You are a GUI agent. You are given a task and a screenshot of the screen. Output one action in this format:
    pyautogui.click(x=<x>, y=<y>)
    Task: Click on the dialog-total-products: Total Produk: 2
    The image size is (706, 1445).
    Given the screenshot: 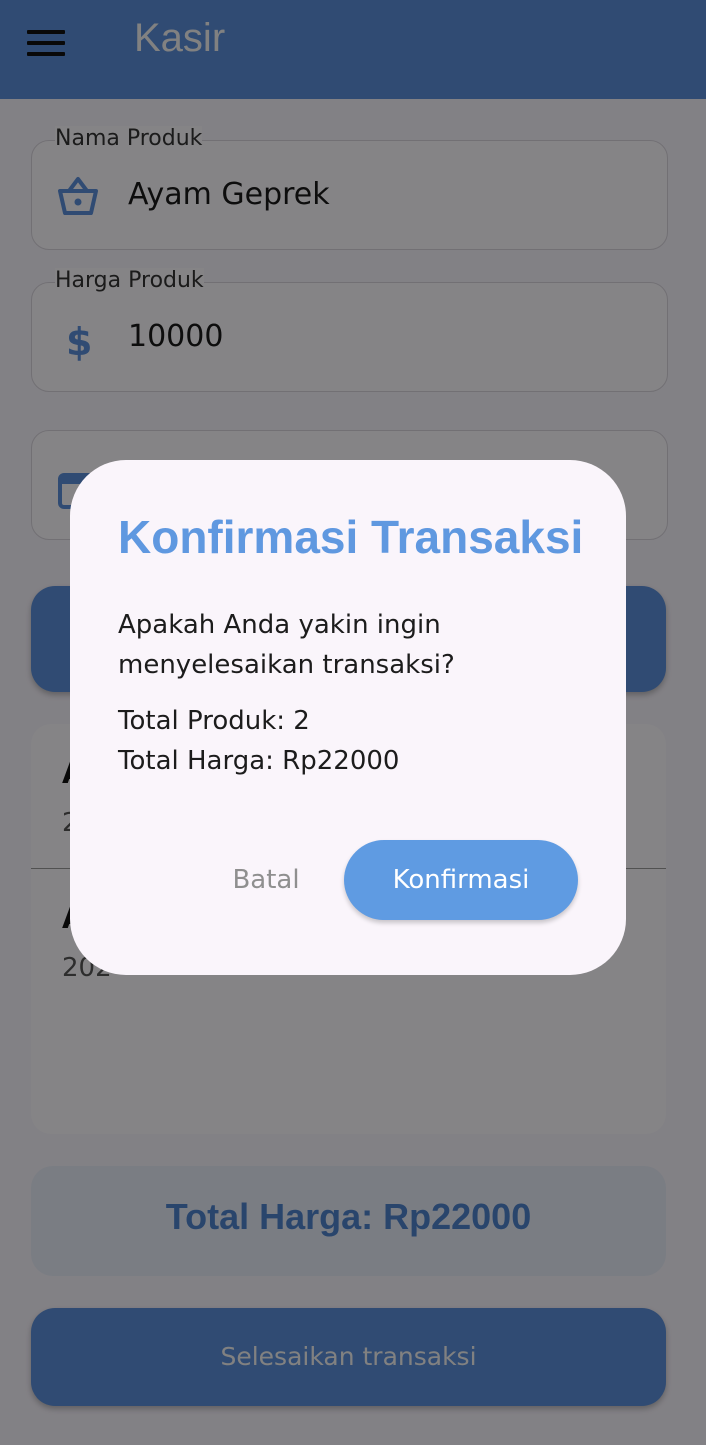 What is the action you would take?
    pyautogui.click(x=214, y=721)
    